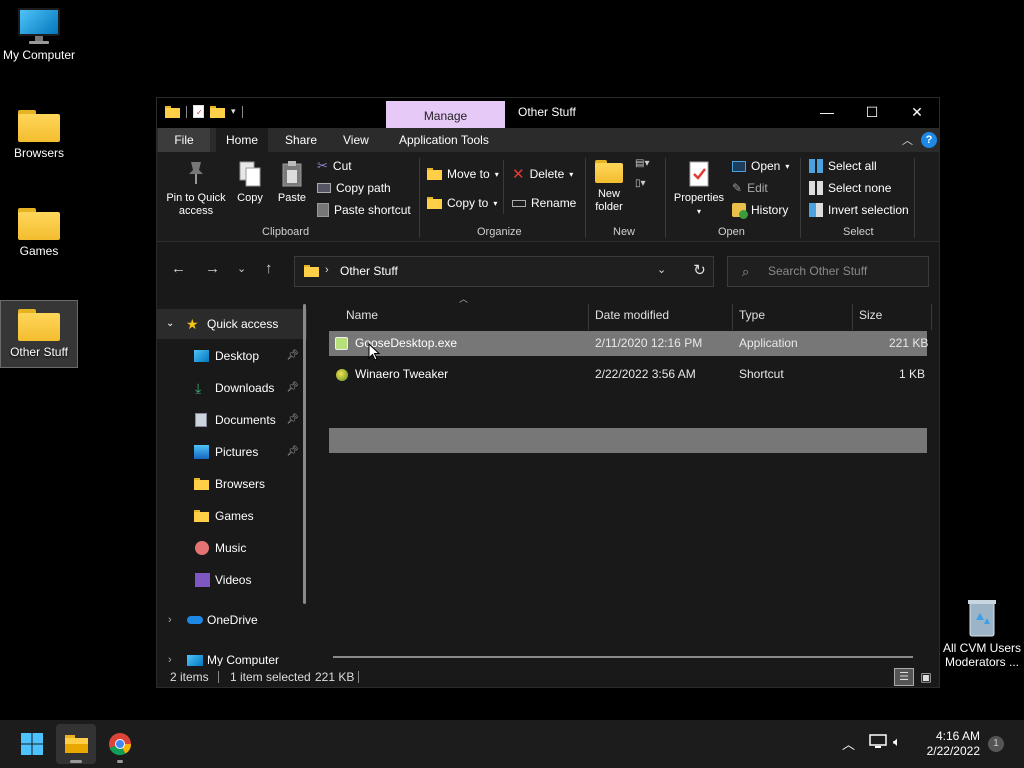 The width and height of the screenshot is (1024, 768). What do you see at coordinates (827, 112) in the screenshot?
I see `minimize-button: —` at bounding box center [827, 112].